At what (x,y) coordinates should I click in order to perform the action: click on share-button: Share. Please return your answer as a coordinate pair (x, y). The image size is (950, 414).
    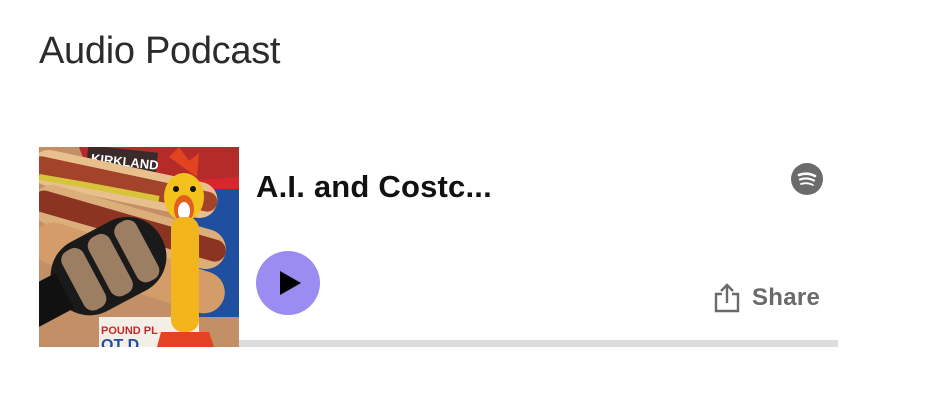
    Looking at the image, I should click on (766, 298).